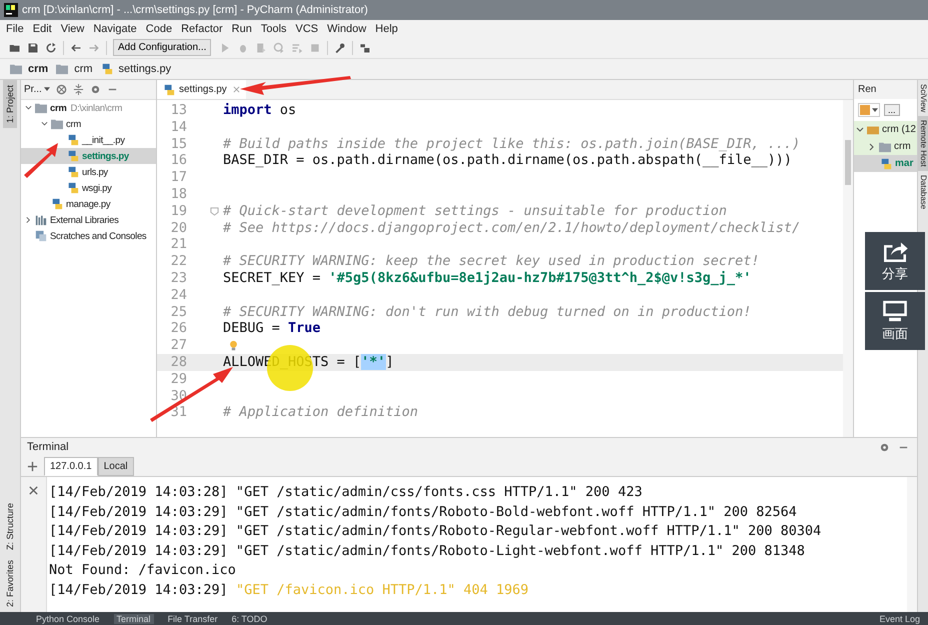  Describe the element at coordinates (72, 28) in the screenshot. I see `menu-item: View` at that location.